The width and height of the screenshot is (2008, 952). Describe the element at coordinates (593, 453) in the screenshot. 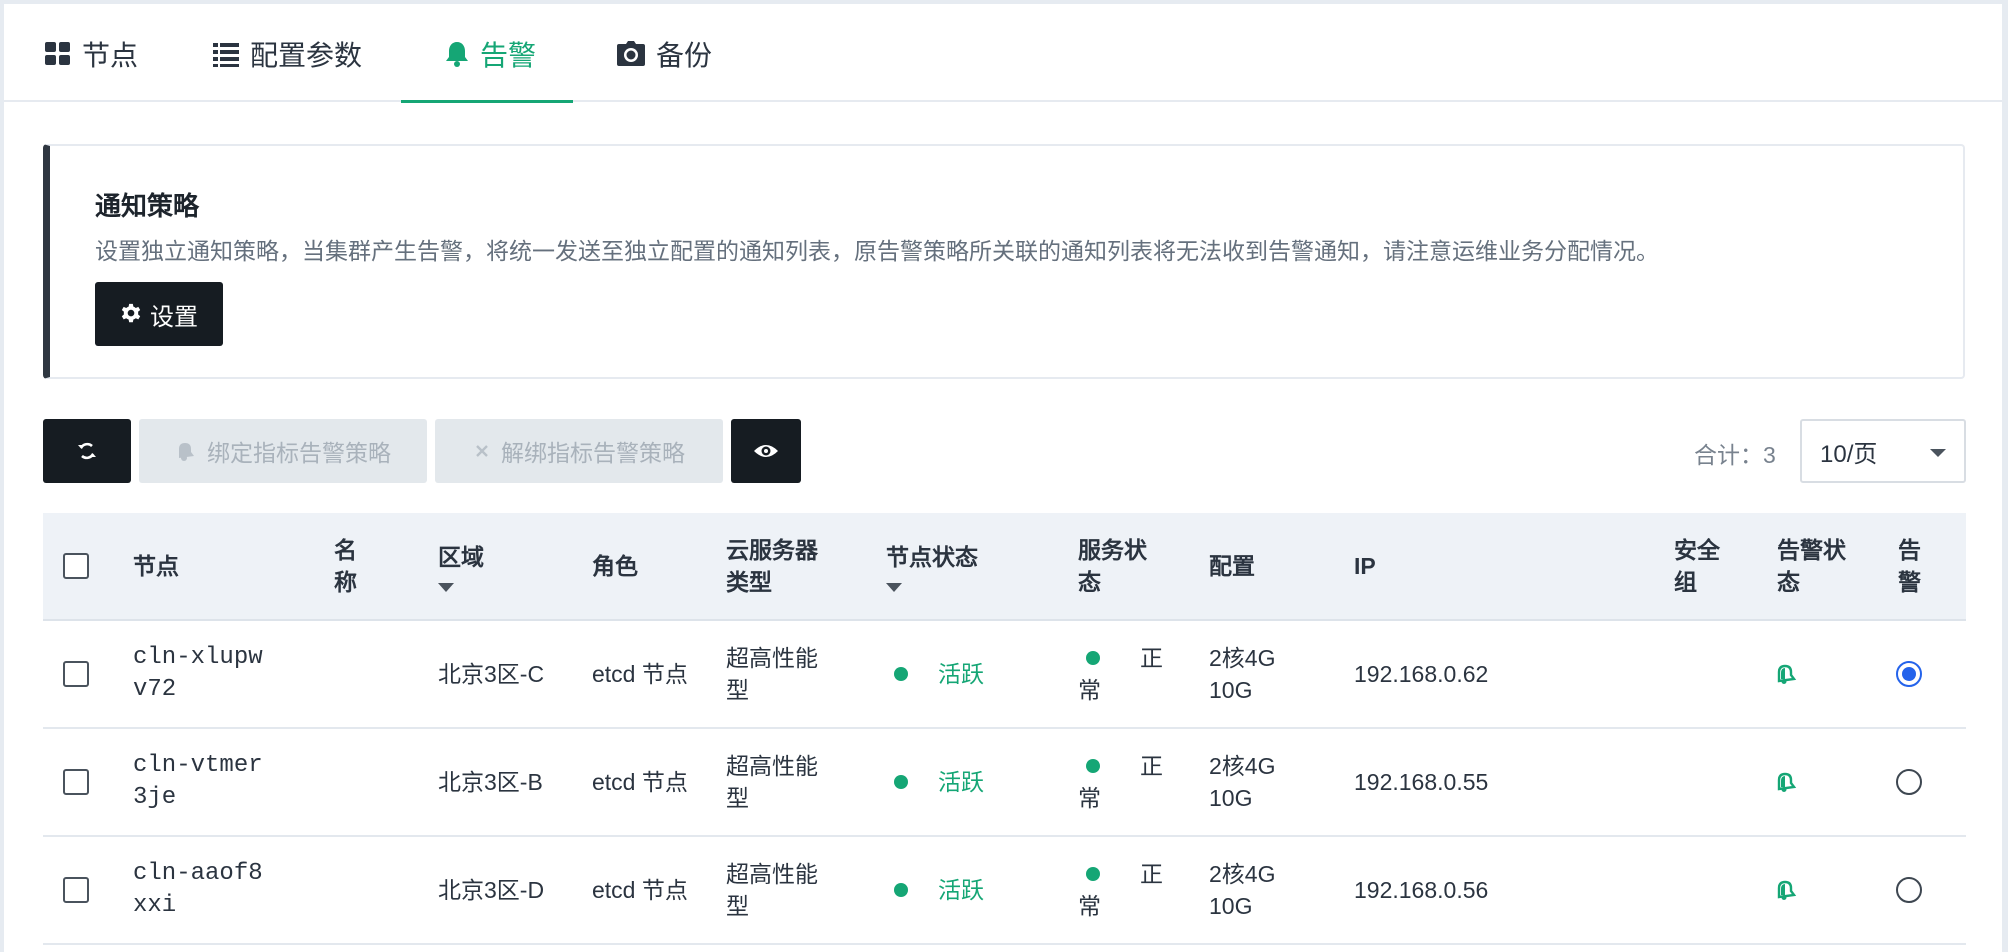

I see `unbind-alarm-policy-label: 解绑指标告警策略` at that location.